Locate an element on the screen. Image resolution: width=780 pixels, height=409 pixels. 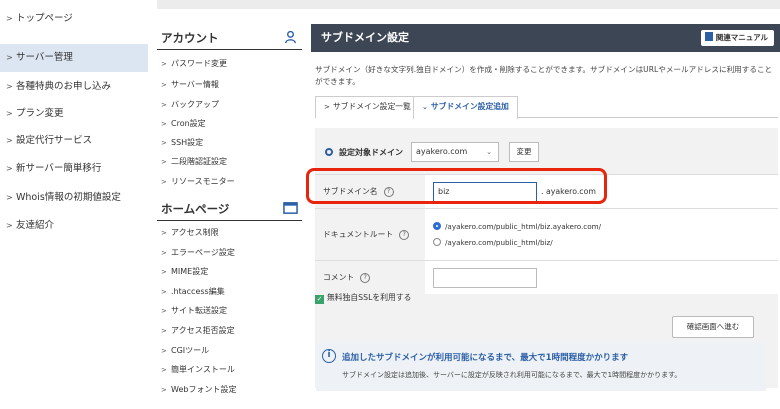
menu-item-access-deny: > アクセス拒否設定 is located at coordinates (229, 331).